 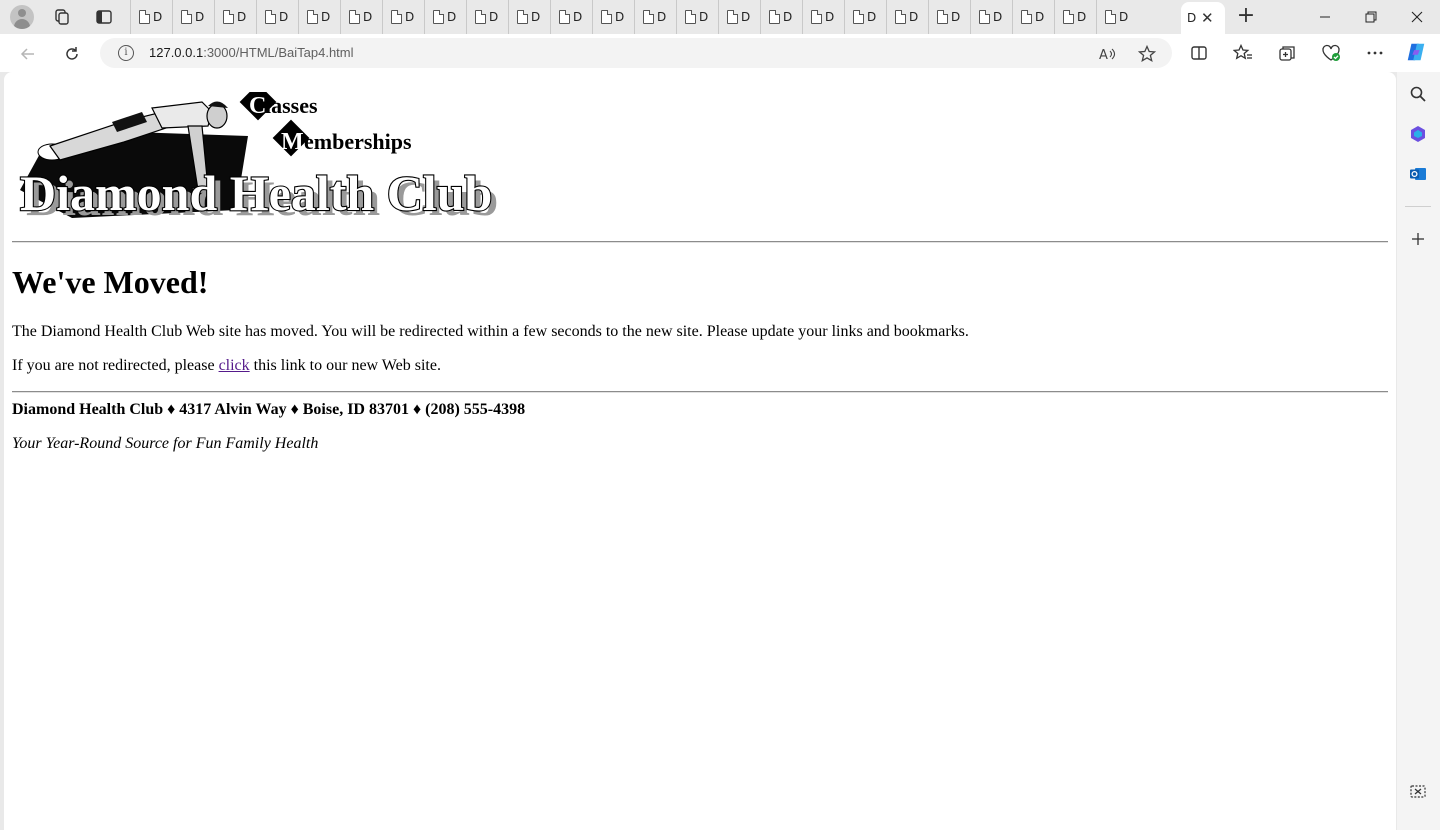 What do you see at coordinates (1287, 53) in the screenshot?
I see `collections-icon` at bounding box center [1287, 53].